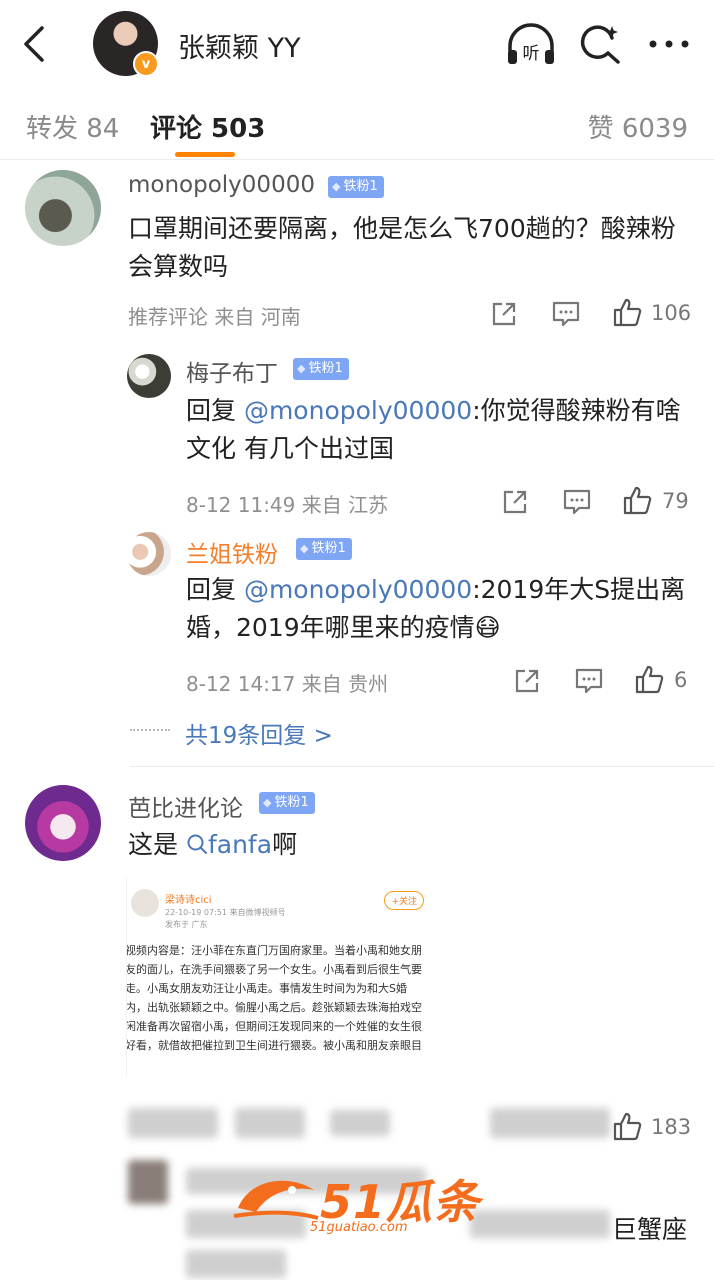  Describe the element at coordinates (72, 126) in the screenshot. I see `tab-repost: 转发 84` at that location.